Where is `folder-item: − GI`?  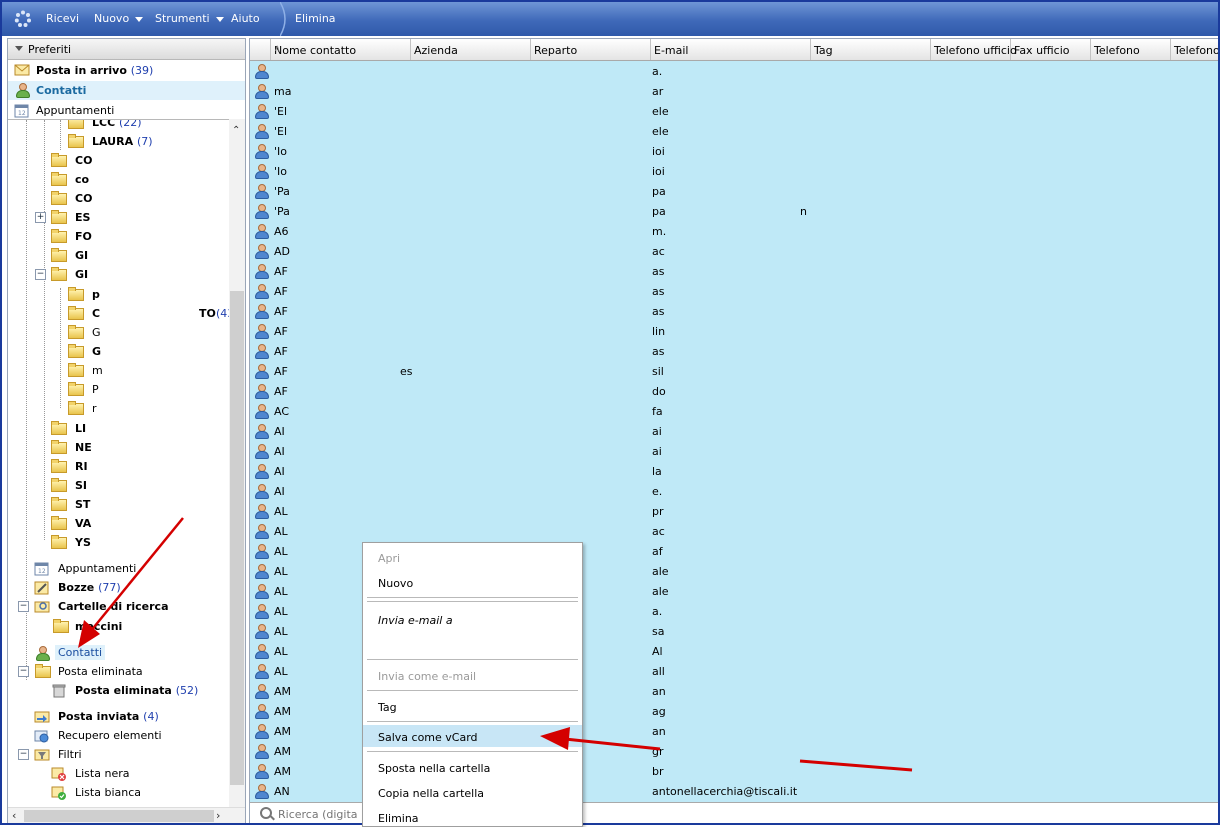 folder-item: − GI is located at coordinates (118, 275).